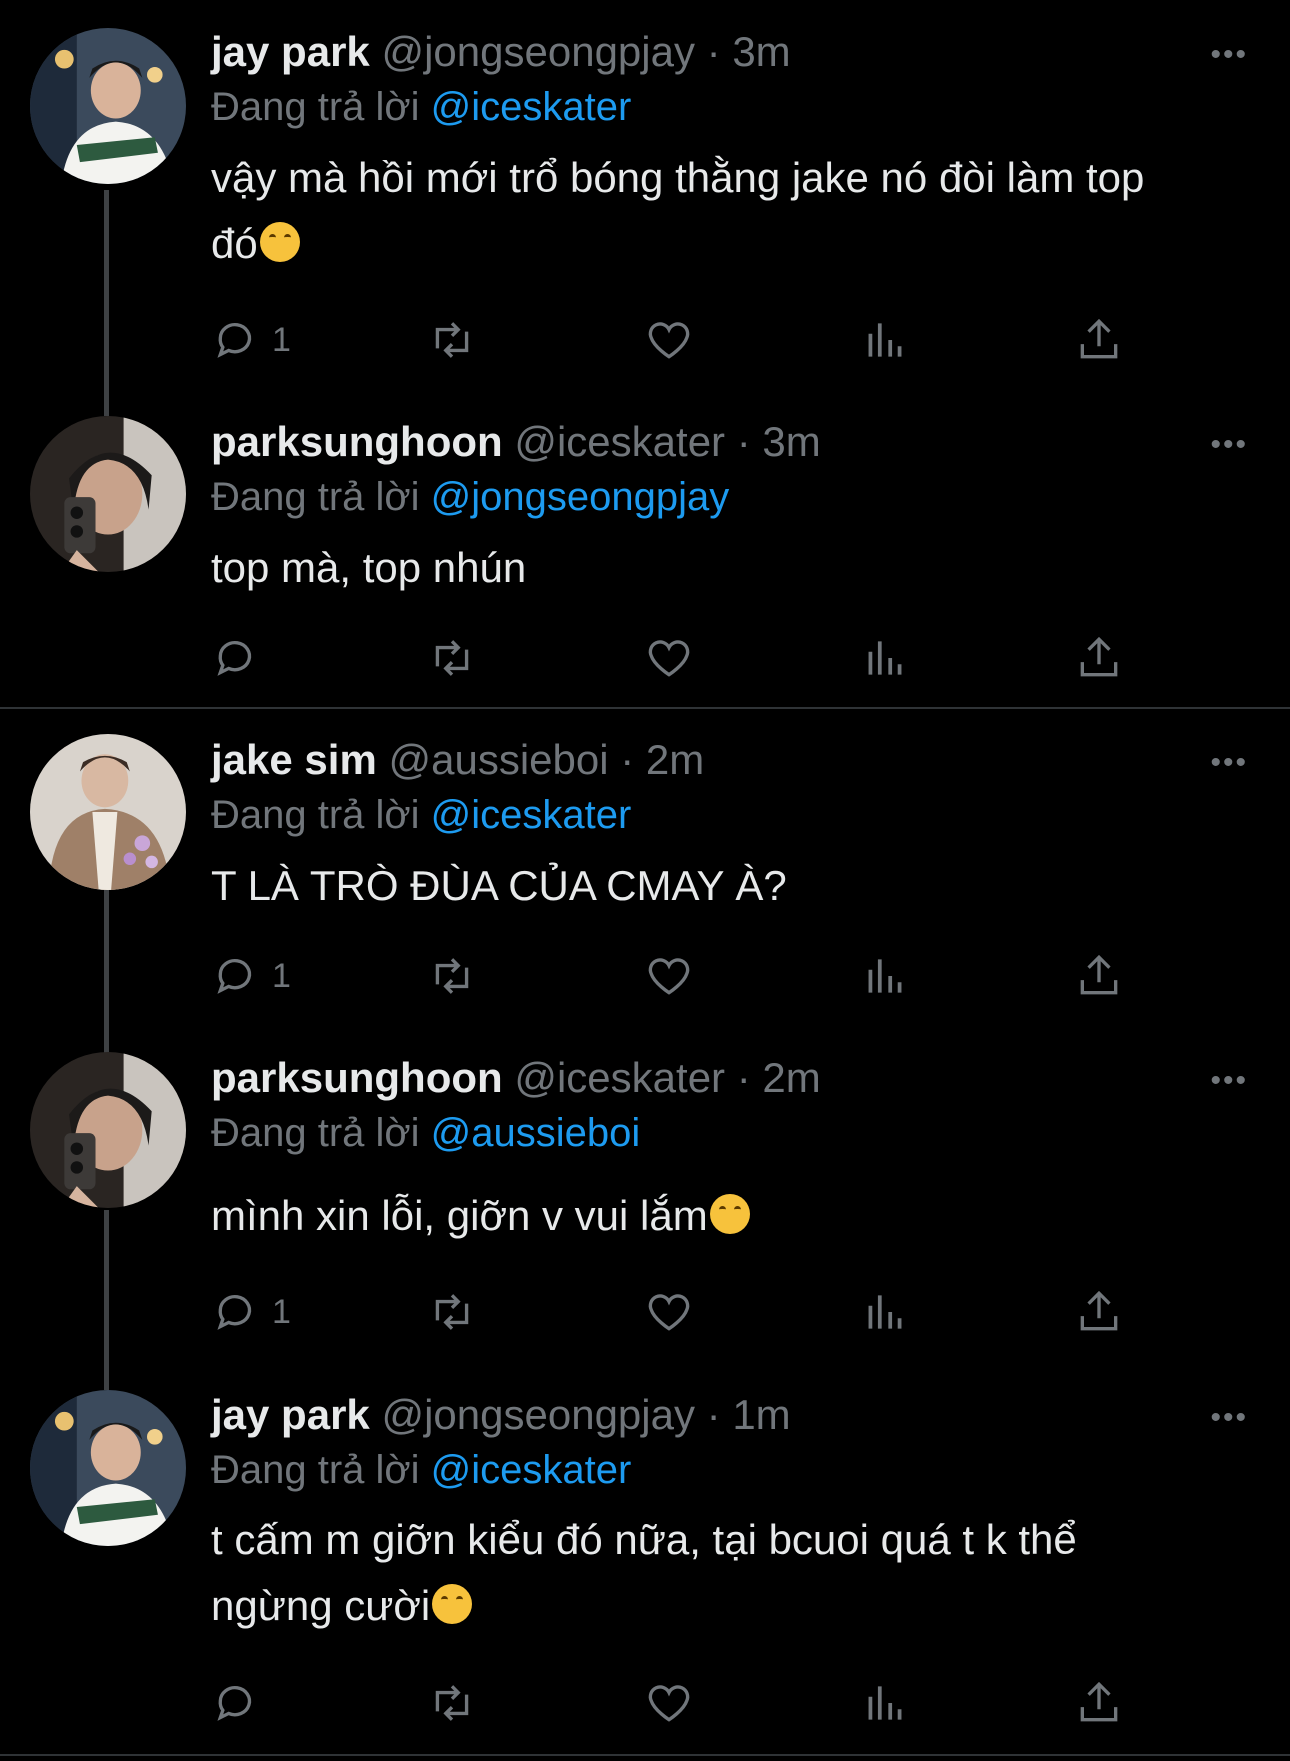 The width and height of the screenshot is (1290, 1761). I want to click on reply-context: Đang trả lời @jongseongpjay, so click(470, 497).